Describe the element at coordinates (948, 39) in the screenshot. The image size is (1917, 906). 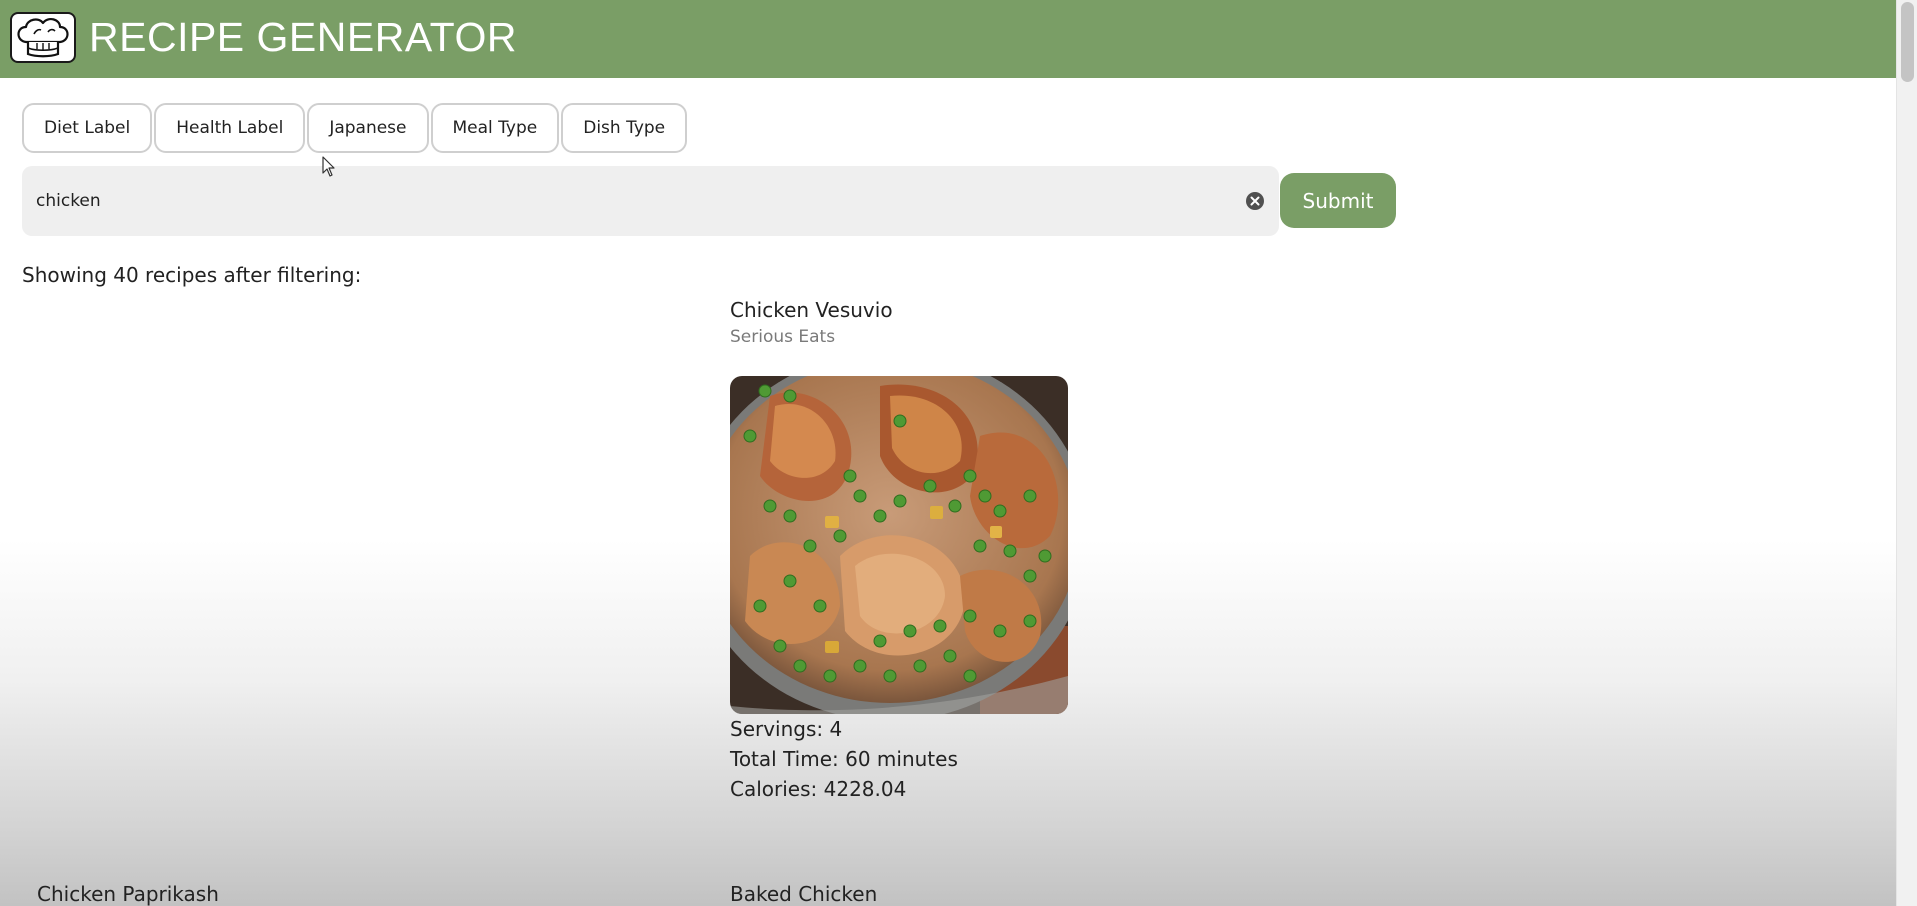
I see `app-header: RECIPE GENERATOR` at that location.